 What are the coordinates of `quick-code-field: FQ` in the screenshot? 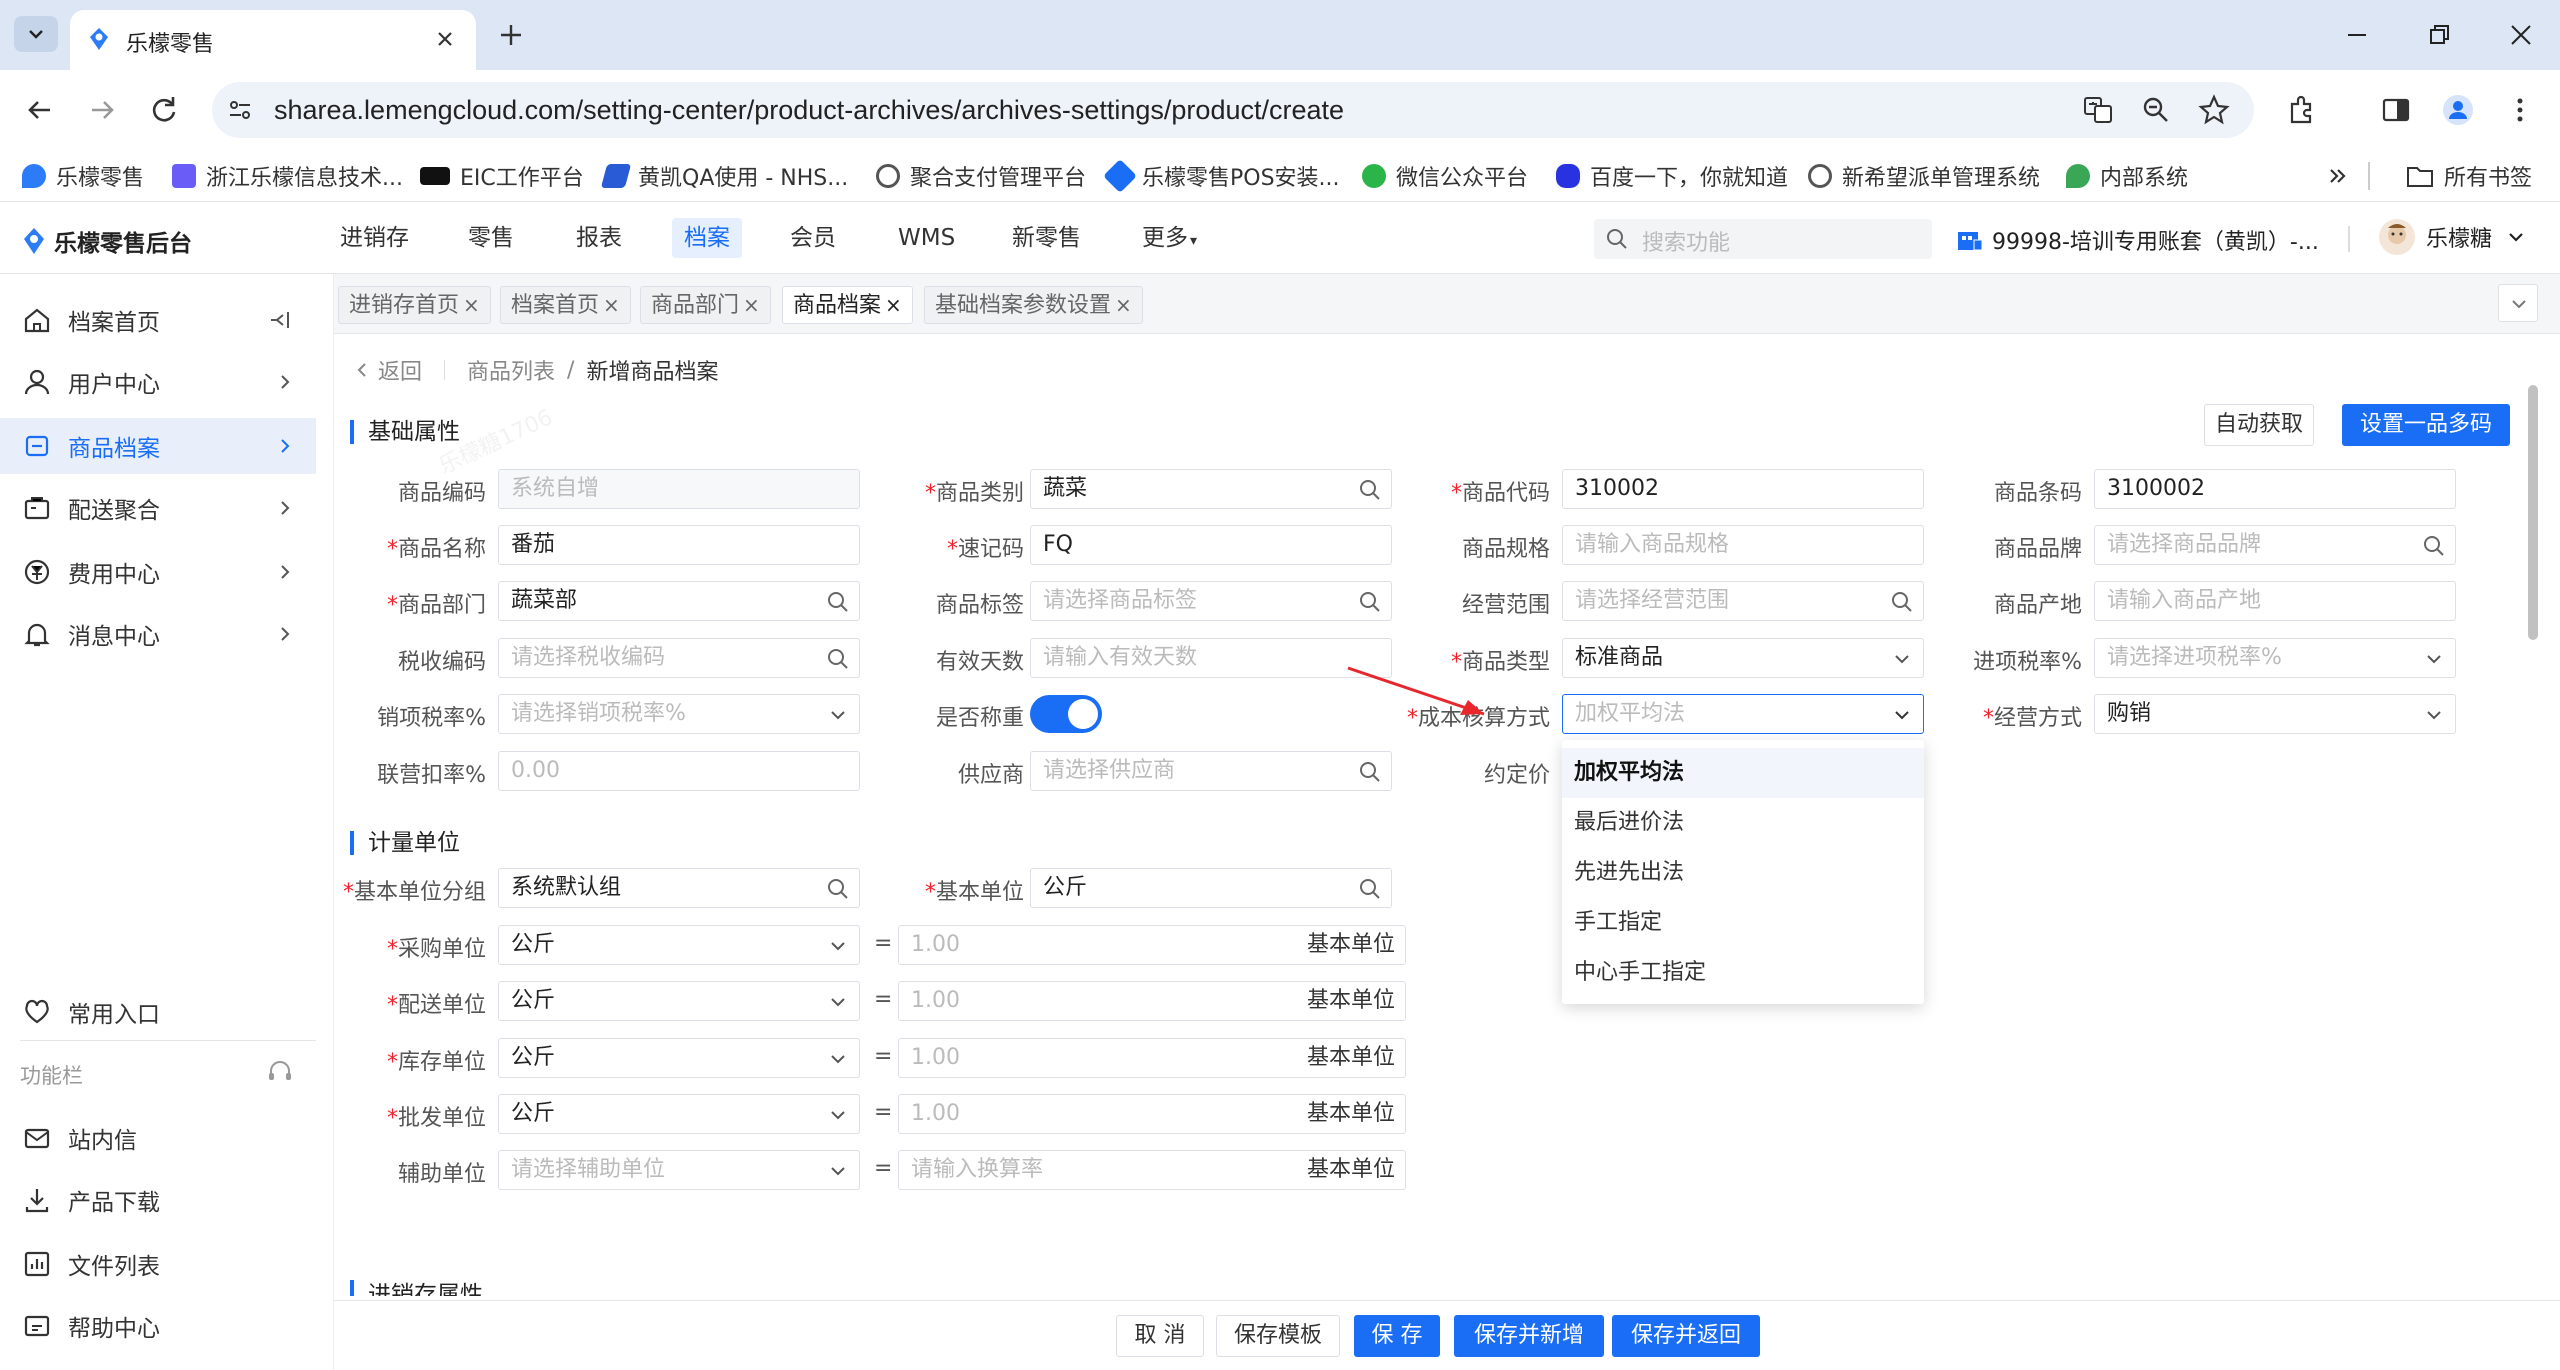 It's located at (1211, 545).